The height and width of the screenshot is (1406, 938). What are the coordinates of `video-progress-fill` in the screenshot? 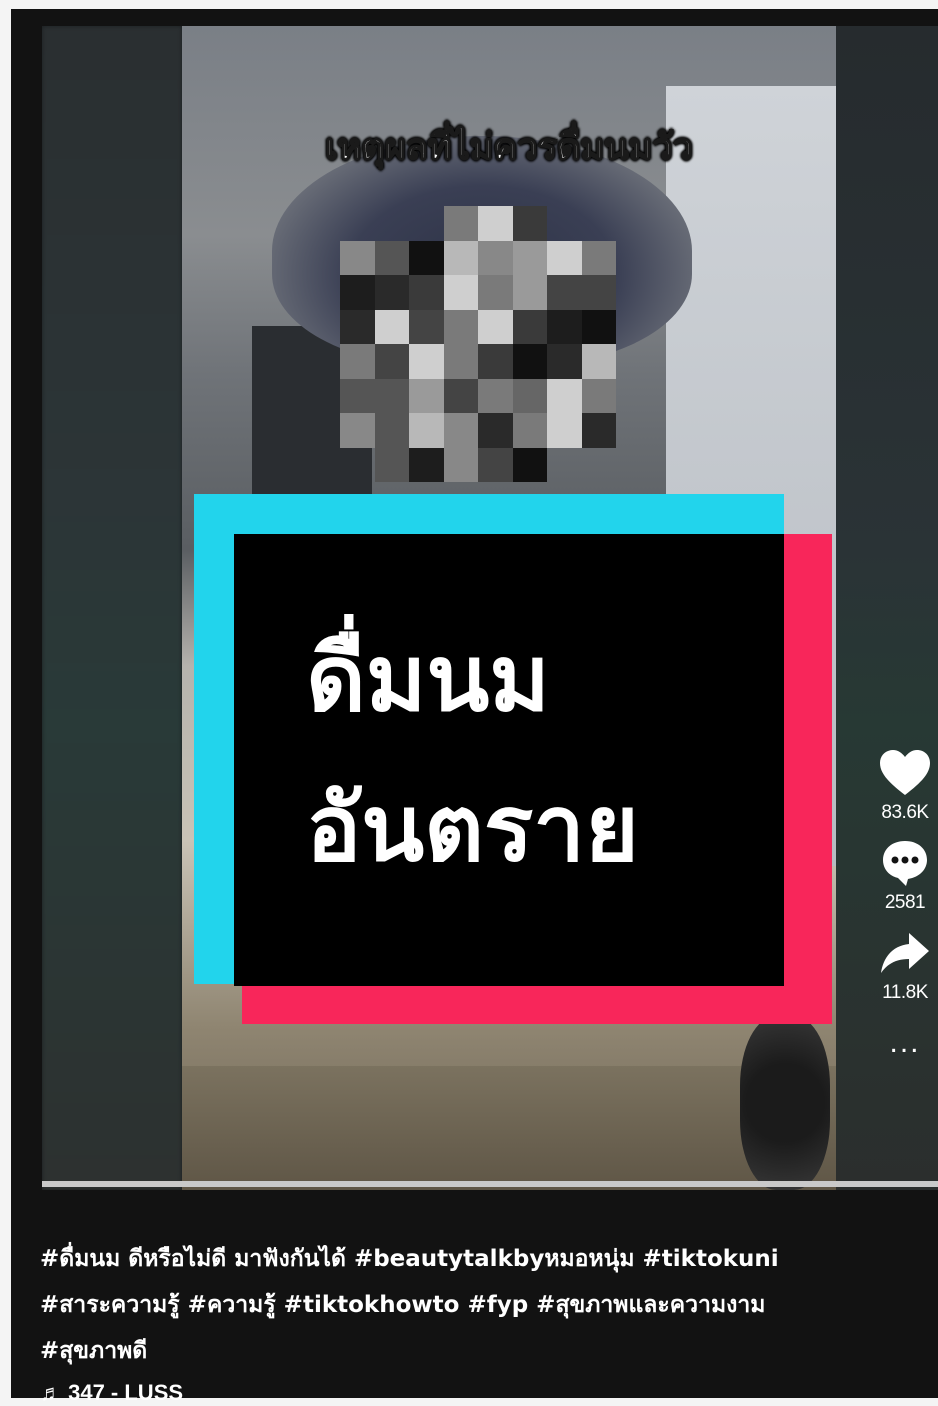 It's located at (490, 1184).